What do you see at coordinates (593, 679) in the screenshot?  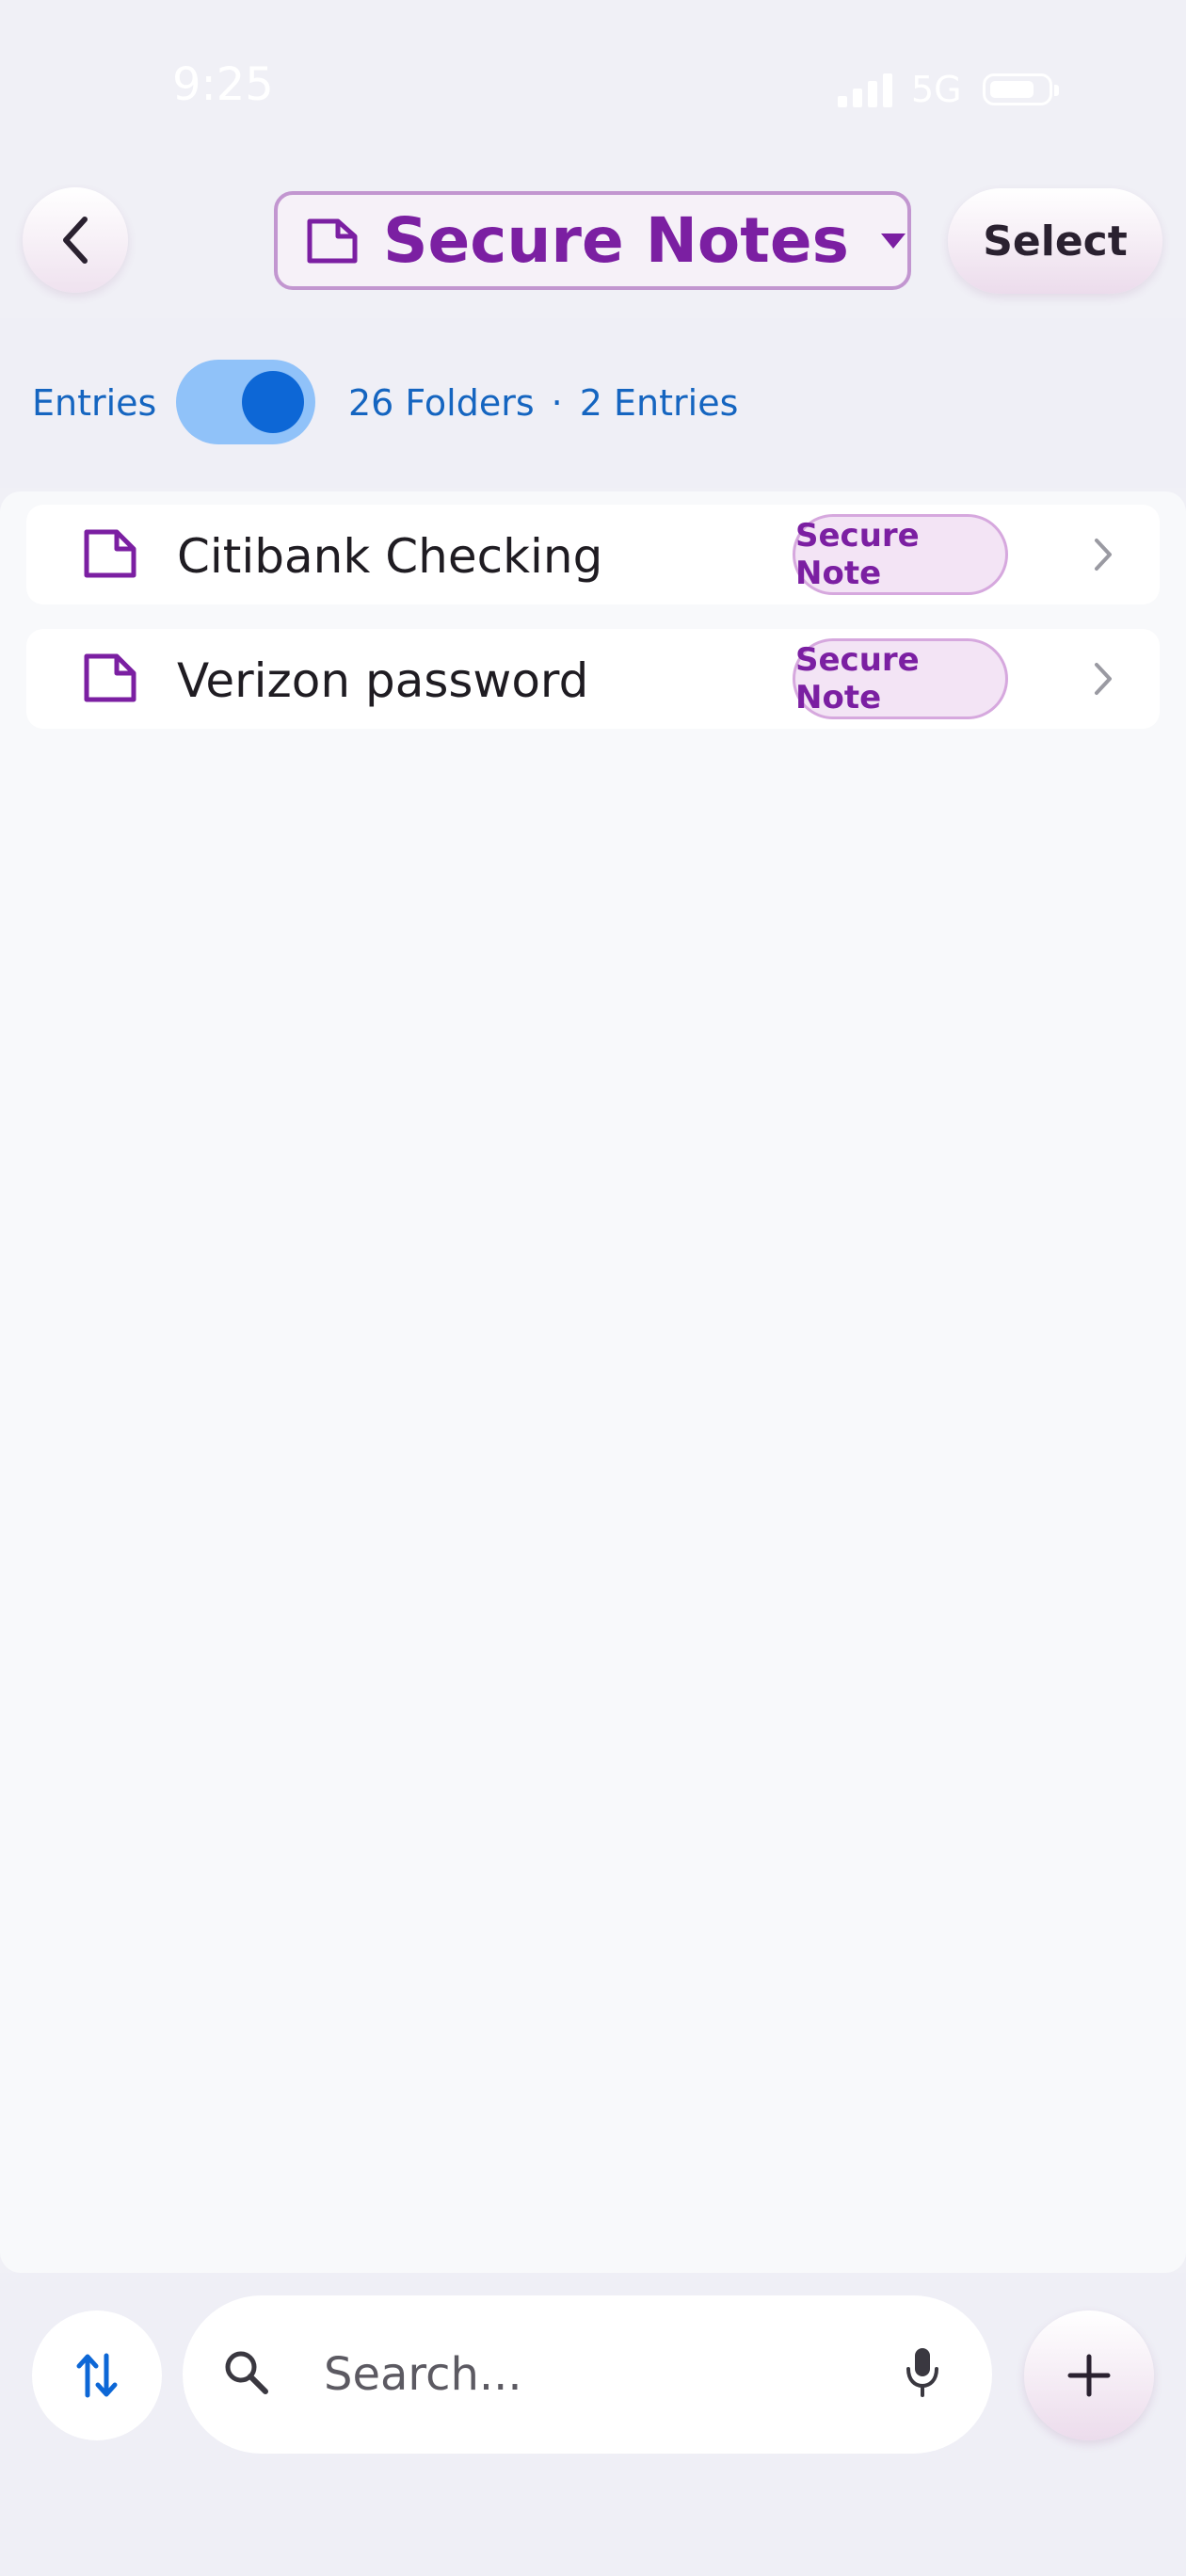 I see `list-item: Verizon password Secure Note` at bounding box center [593, 679].